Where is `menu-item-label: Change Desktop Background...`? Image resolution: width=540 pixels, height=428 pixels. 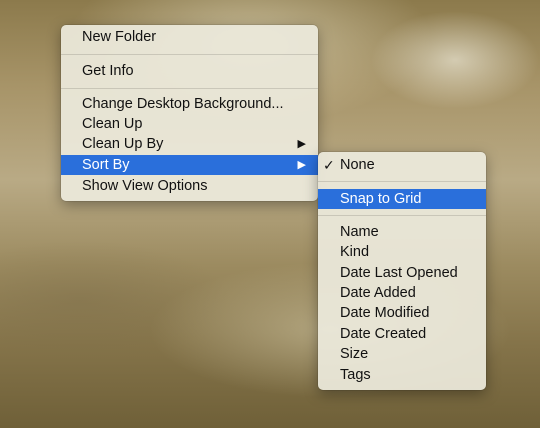
menu-item-label: Change Desktop Background... is located at coordinates (183, 104).